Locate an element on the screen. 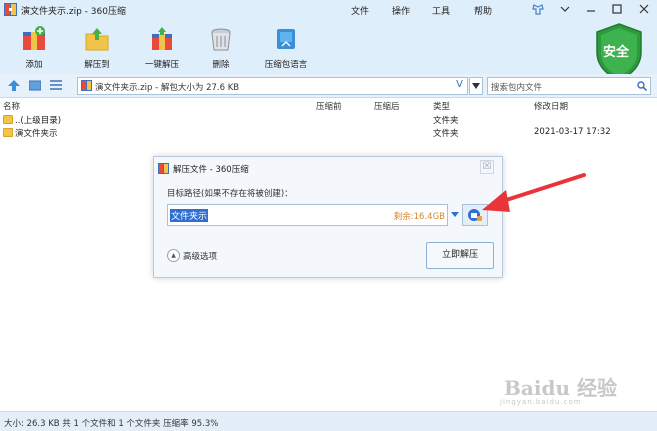 This screenshot has width=657, height=431. minimize-icon is located at coordinates (591, 9).